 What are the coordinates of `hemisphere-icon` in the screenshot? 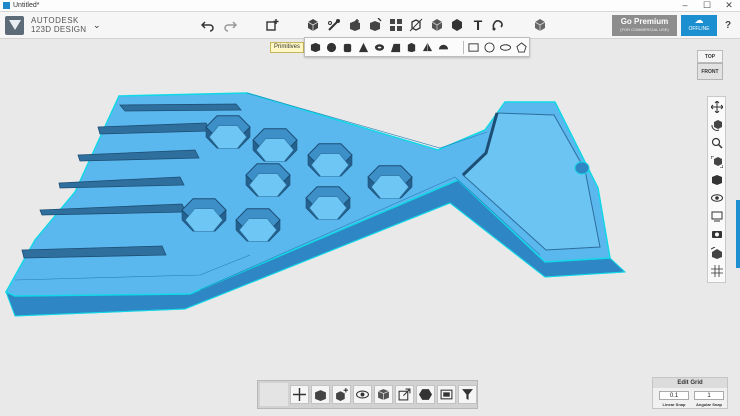 It's located at (443, 47).